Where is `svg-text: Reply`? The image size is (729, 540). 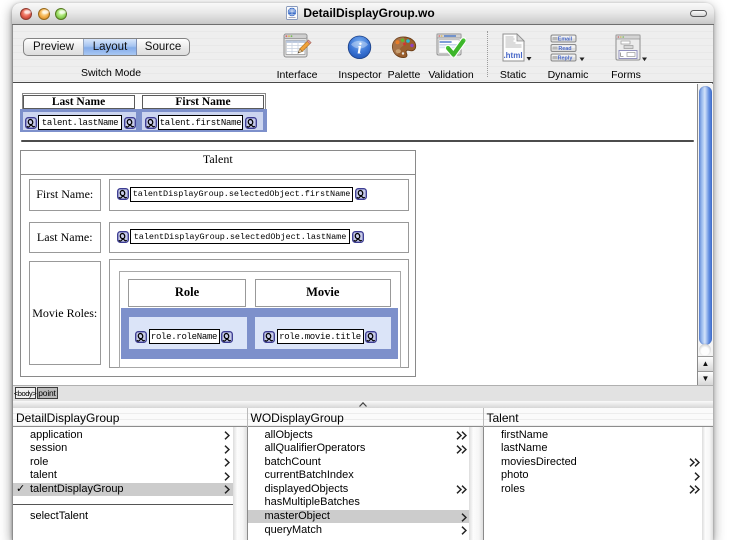
svg-text: Reply is located at coordinates (565, 59).